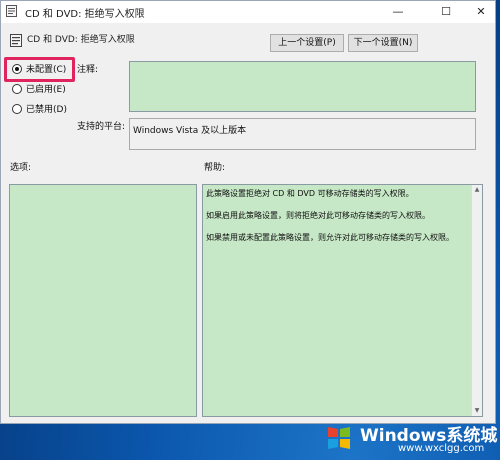 The height and width of the screenshot is (460, 500). I want to click on comment-textarea, so click(302, 86).